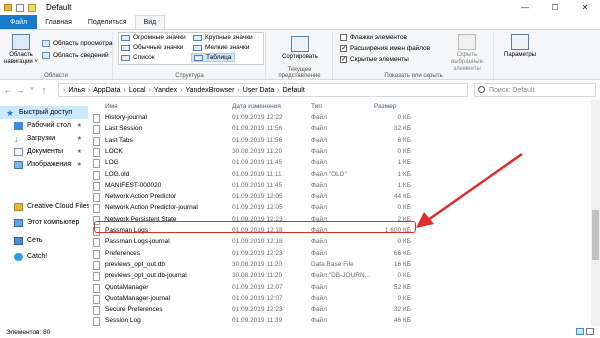 The width and height of the screenshot is (600, 338). What do you see at coordinates (8, 90) in the screenshot?
I see `back-arrow-icon: ←` at bounding box center [8, 90].